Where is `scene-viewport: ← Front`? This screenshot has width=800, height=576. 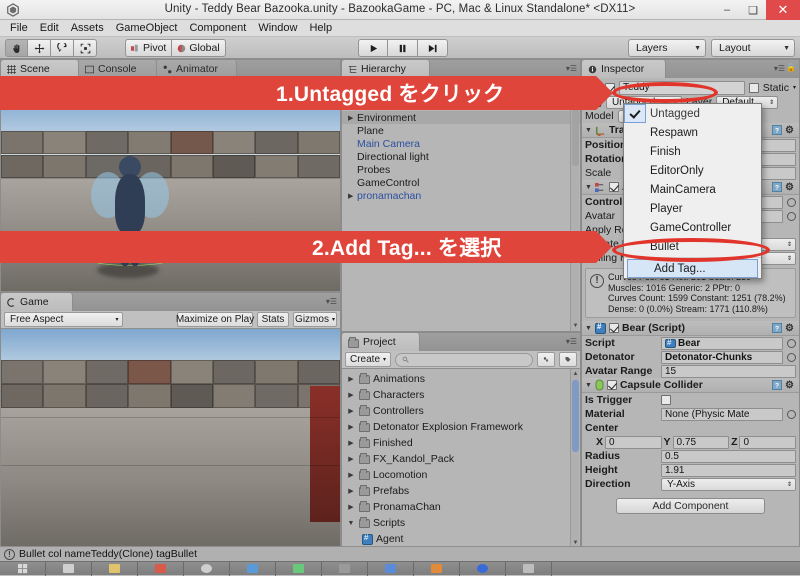 scene-viewport: ← Front is located at coordinates (170, 193).